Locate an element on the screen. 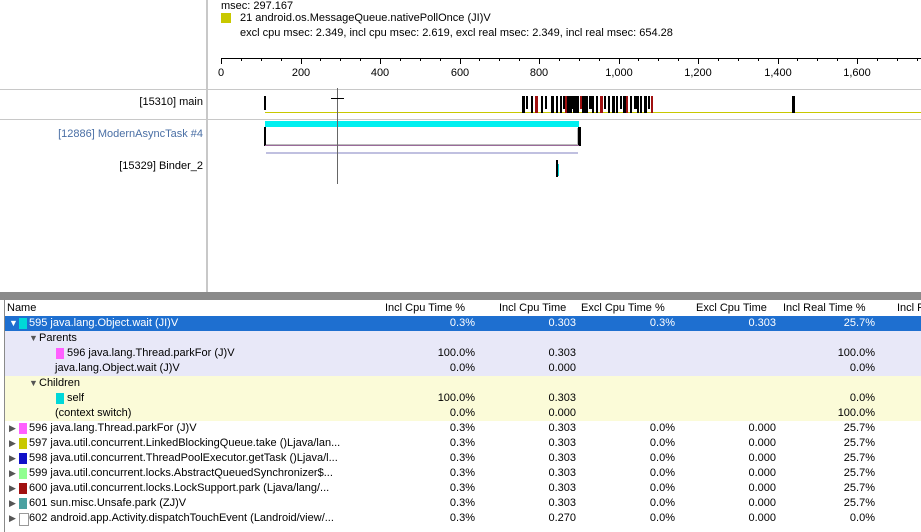 This screenshot has height=532, width=921. parents-group-header: ▼ Parents is located at coordinates (463, 338).